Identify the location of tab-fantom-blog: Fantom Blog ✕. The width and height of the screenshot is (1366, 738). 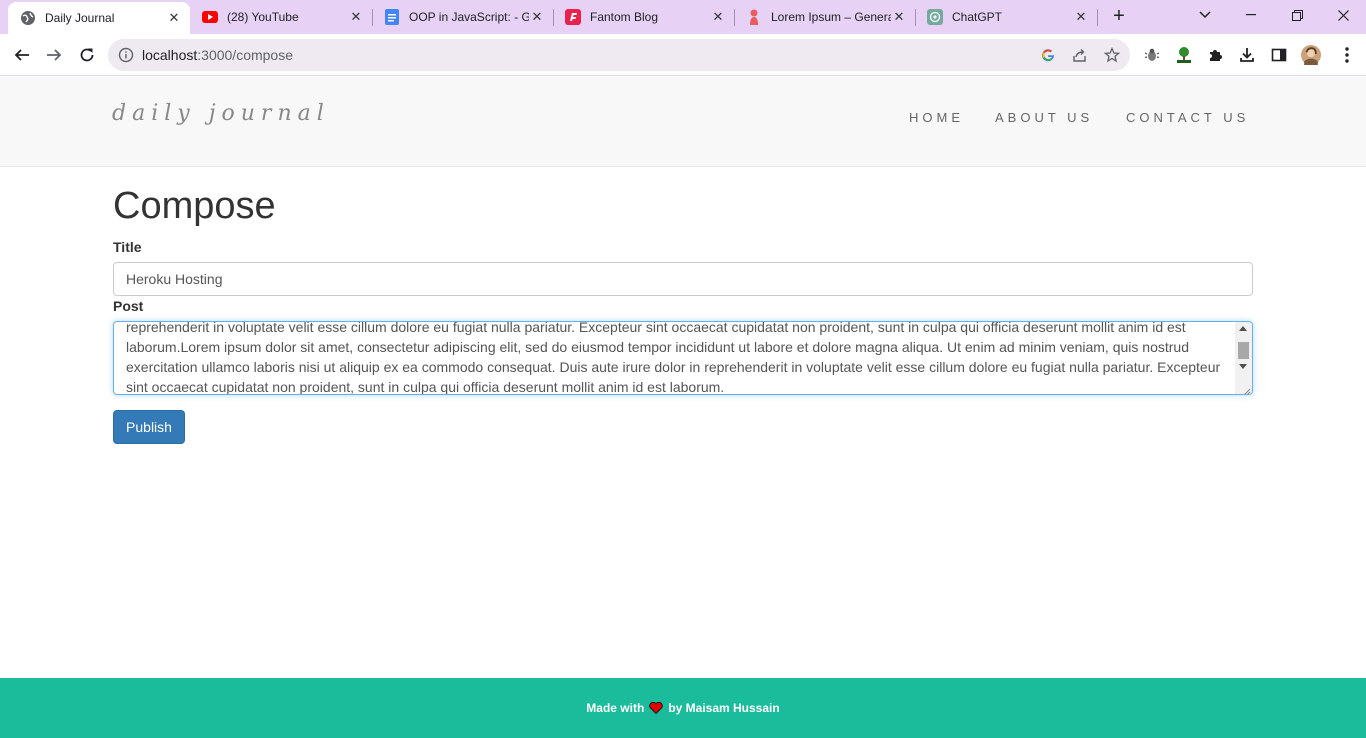
(643, 17).